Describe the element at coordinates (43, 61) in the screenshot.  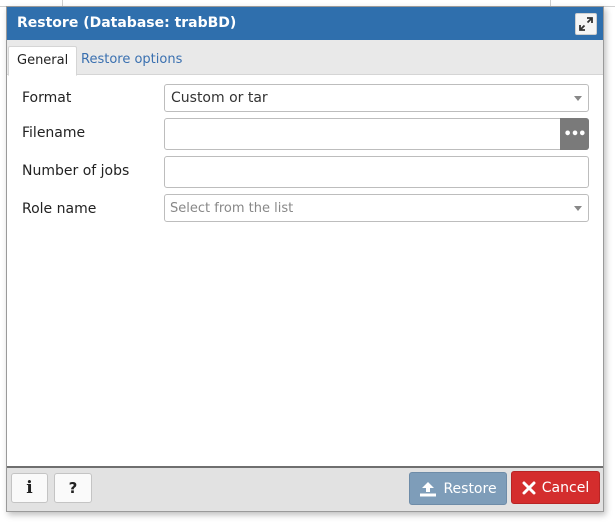
I see `tab-general: General` at that location.